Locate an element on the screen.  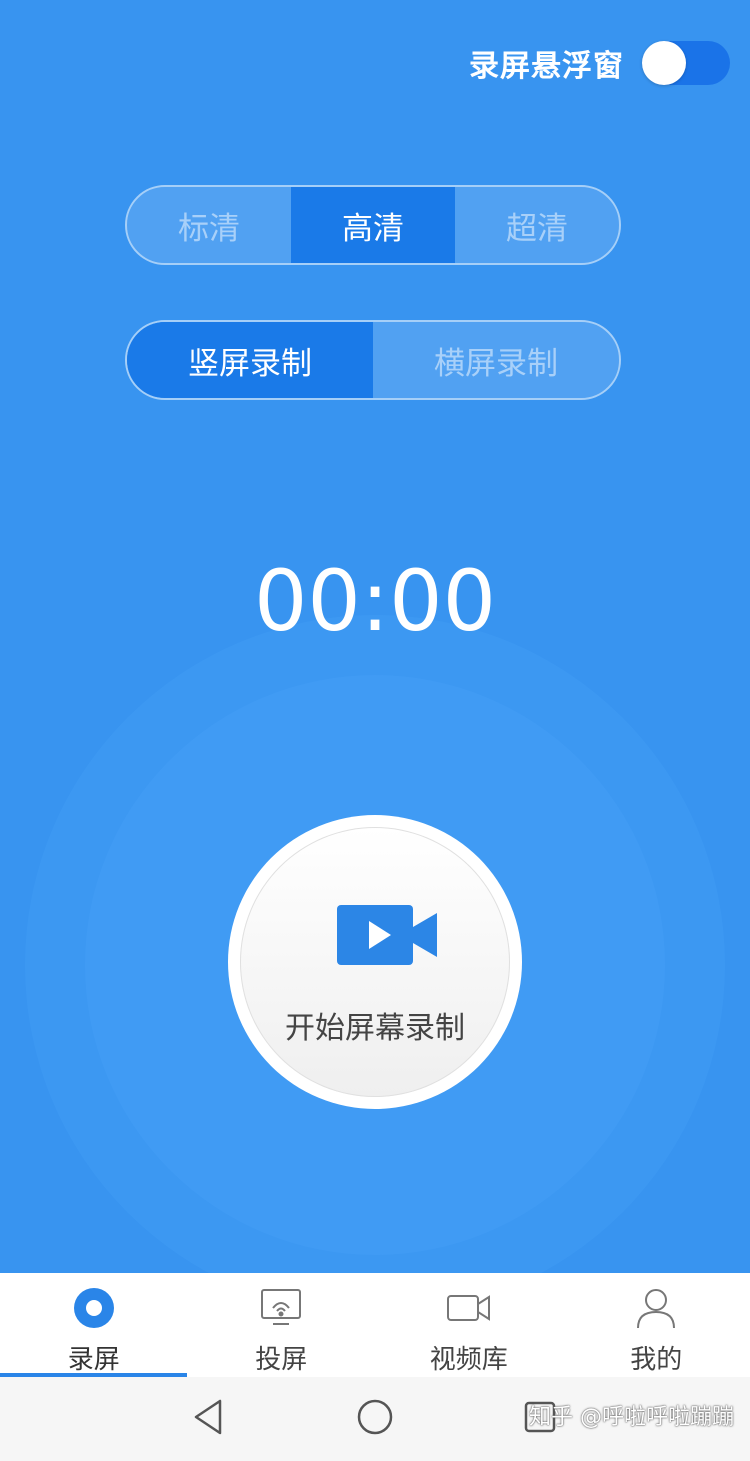
tab-video-library-label: 视频库 is located at coordinates (468, 1360).